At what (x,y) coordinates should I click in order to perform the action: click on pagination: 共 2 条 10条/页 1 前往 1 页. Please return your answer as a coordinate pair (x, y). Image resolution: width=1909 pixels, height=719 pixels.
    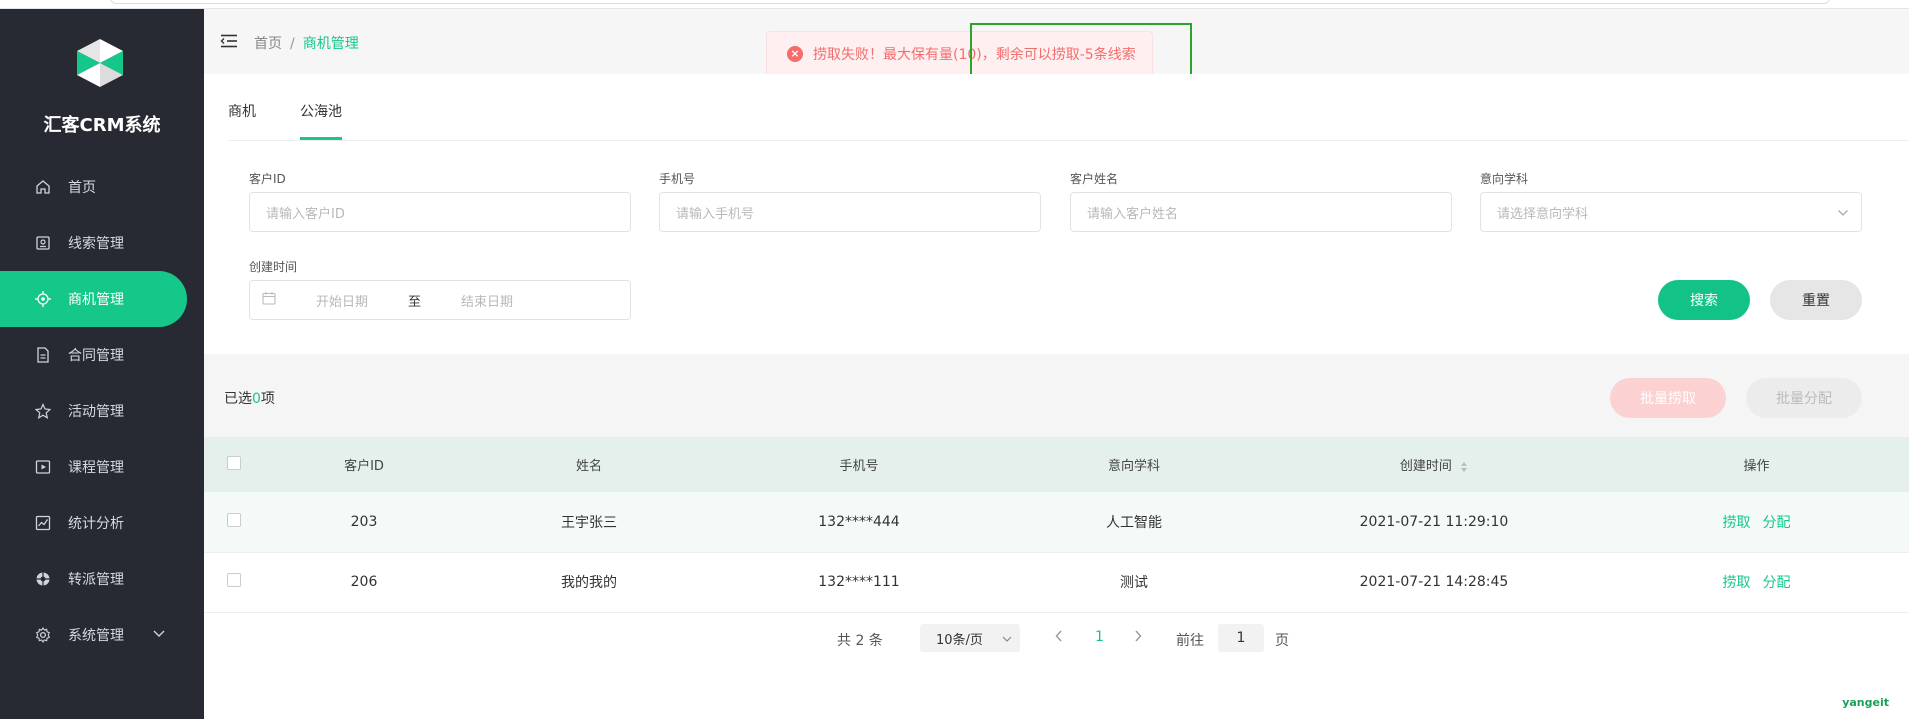
    Looking at the image, I should click on (1056, 639).